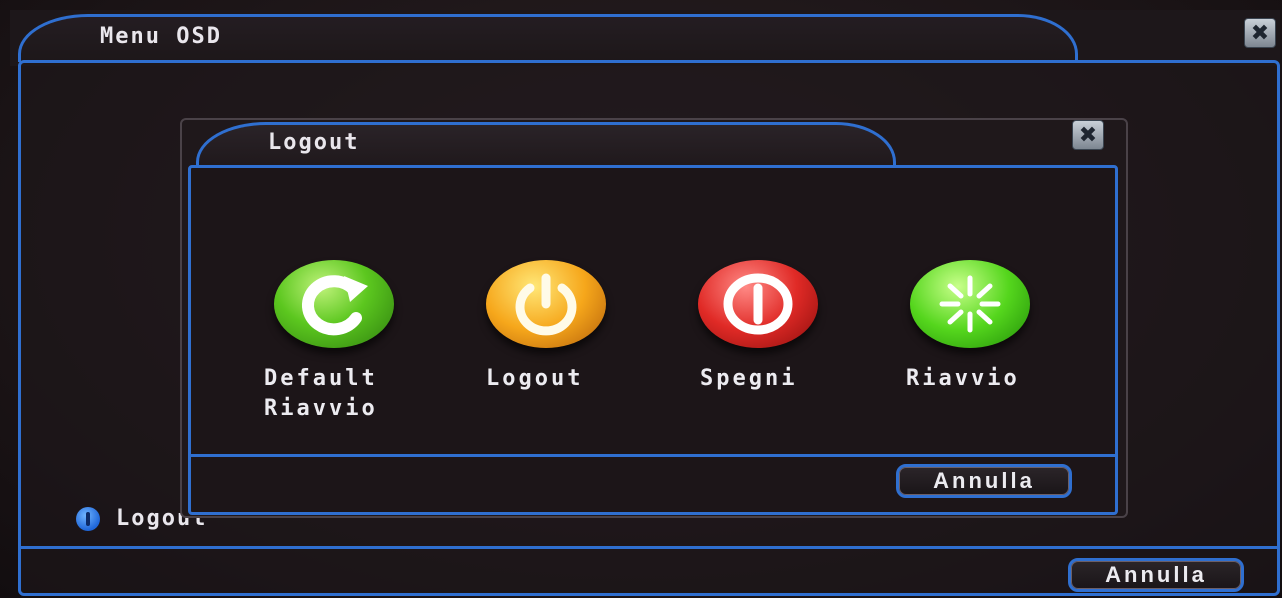 The height and width of the screenshot is (598, 1282). I want to click on refresh-icon, so click(334, 304).